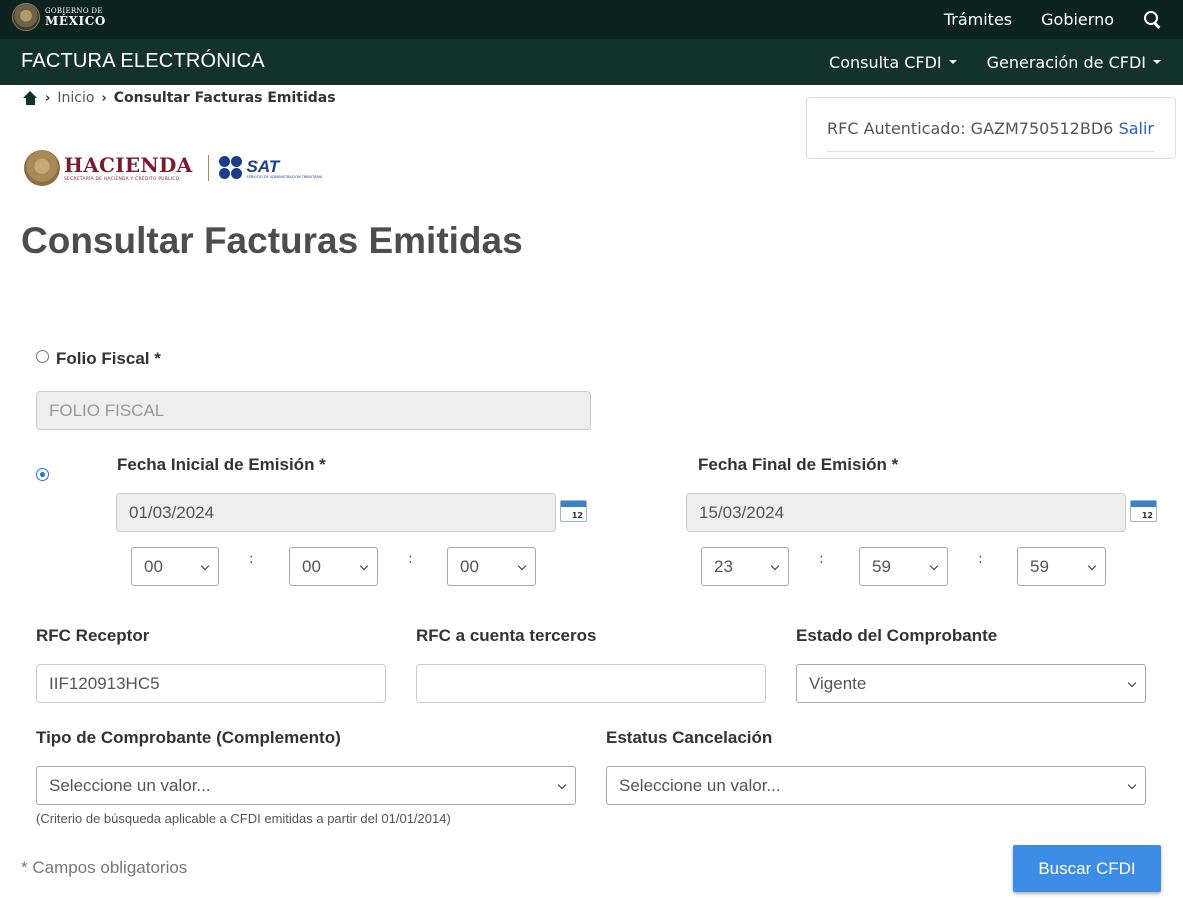  Describe the element at coordinates (143, 61) in the screenshot. I see `app-title: FACTURA ELECTRÓNICA` at that location.